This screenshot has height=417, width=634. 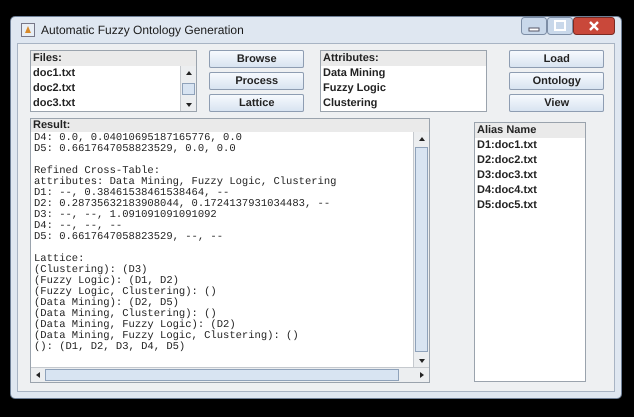 What do you see at coordinates (138, 138) in the screenshot?
I see `output-line: D4: 0.0, 0.04010695187165776, 0.0` at bounding box center [138, 138].